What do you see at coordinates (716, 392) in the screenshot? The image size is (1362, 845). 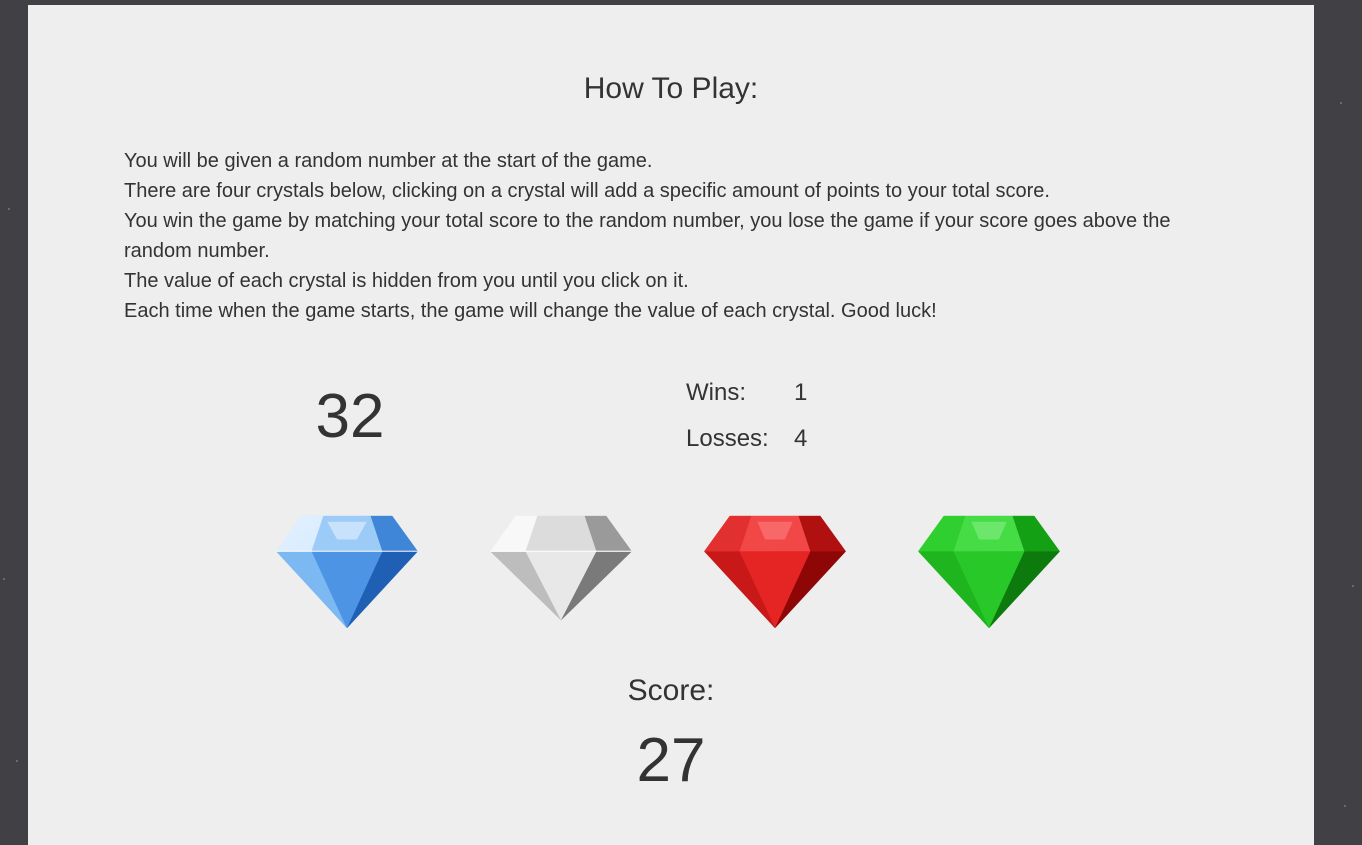 I see `wins-label: Wins:` at bounding box center [716, 392].